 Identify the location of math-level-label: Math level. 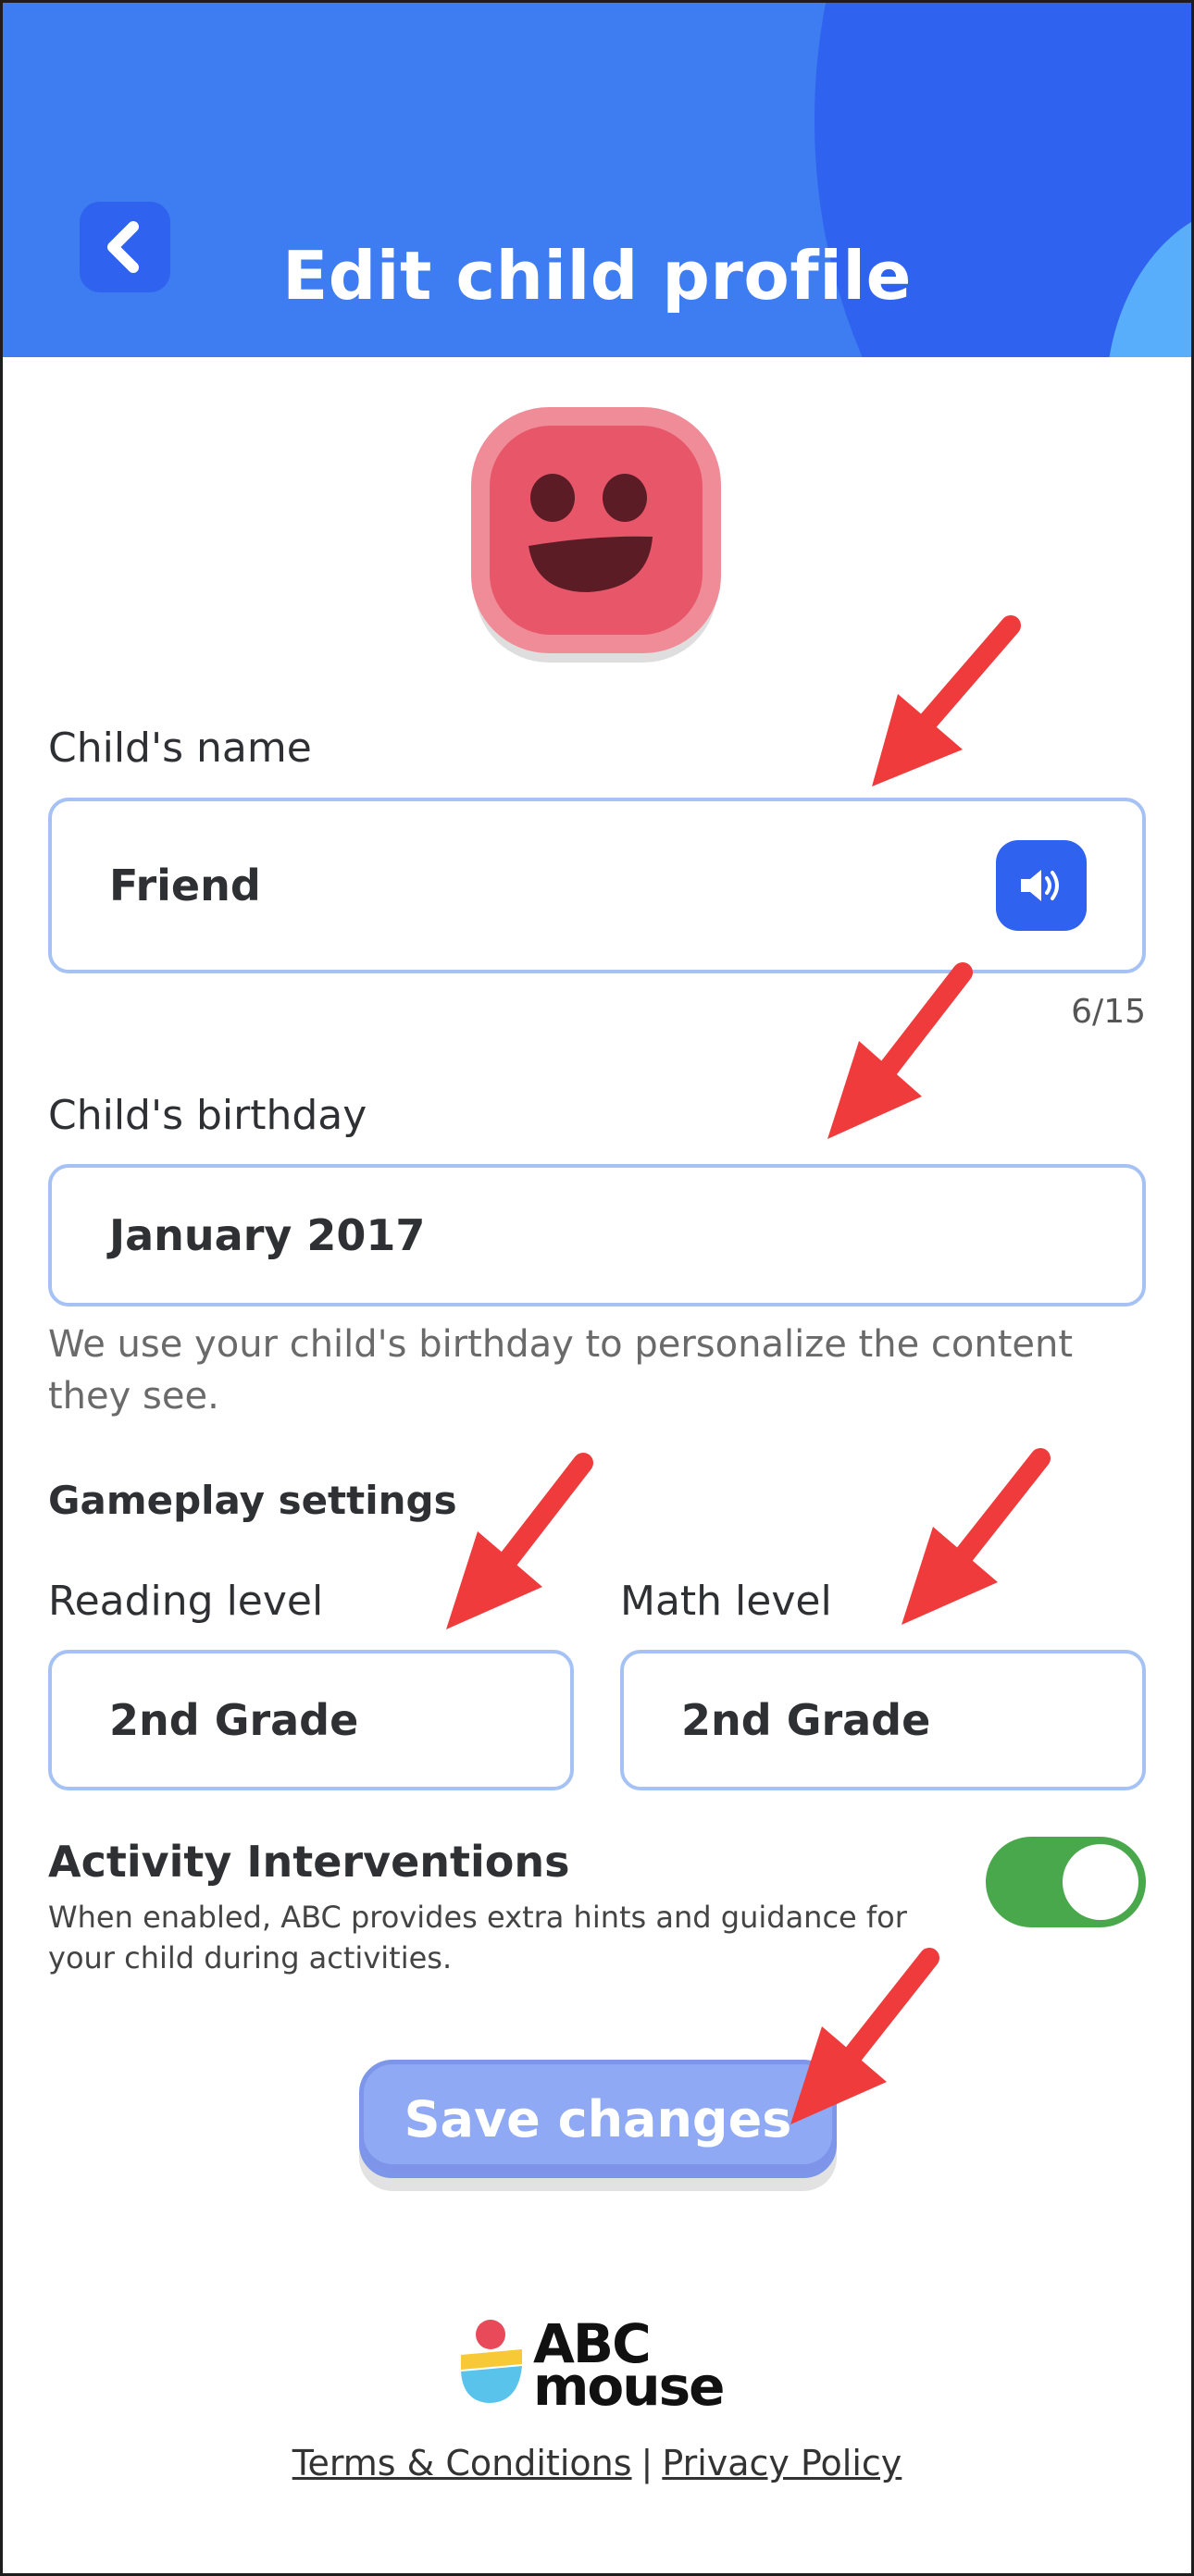
(726, 1602).